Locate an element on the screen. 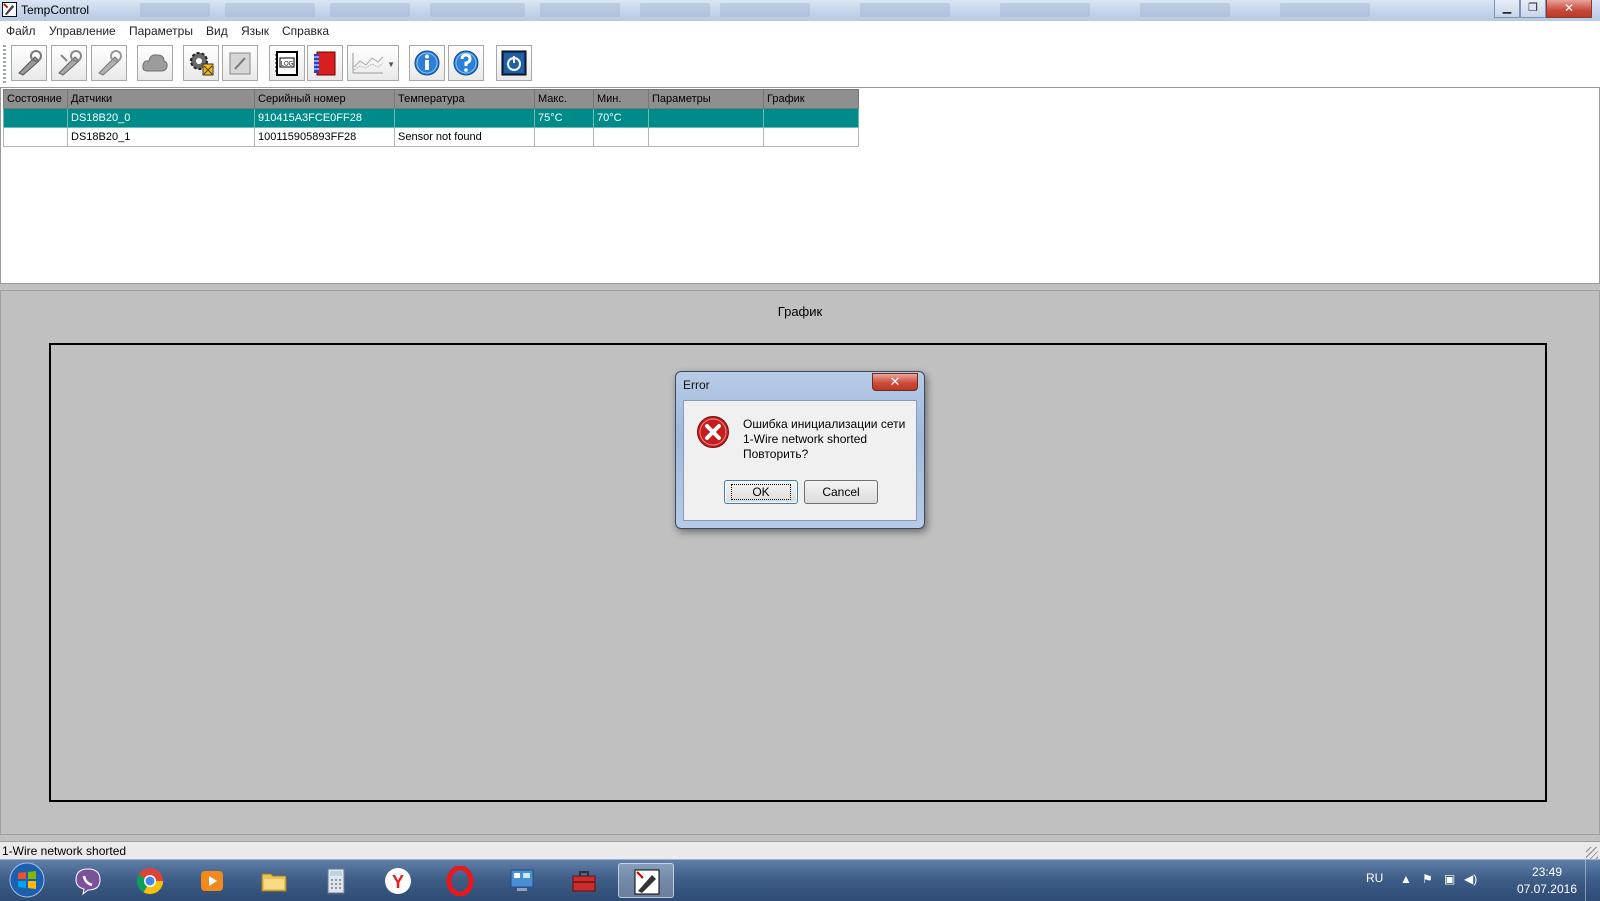 This screenshot has width=1600, height=901. column-header-max: Макс. is located at coordinates (564, 99).